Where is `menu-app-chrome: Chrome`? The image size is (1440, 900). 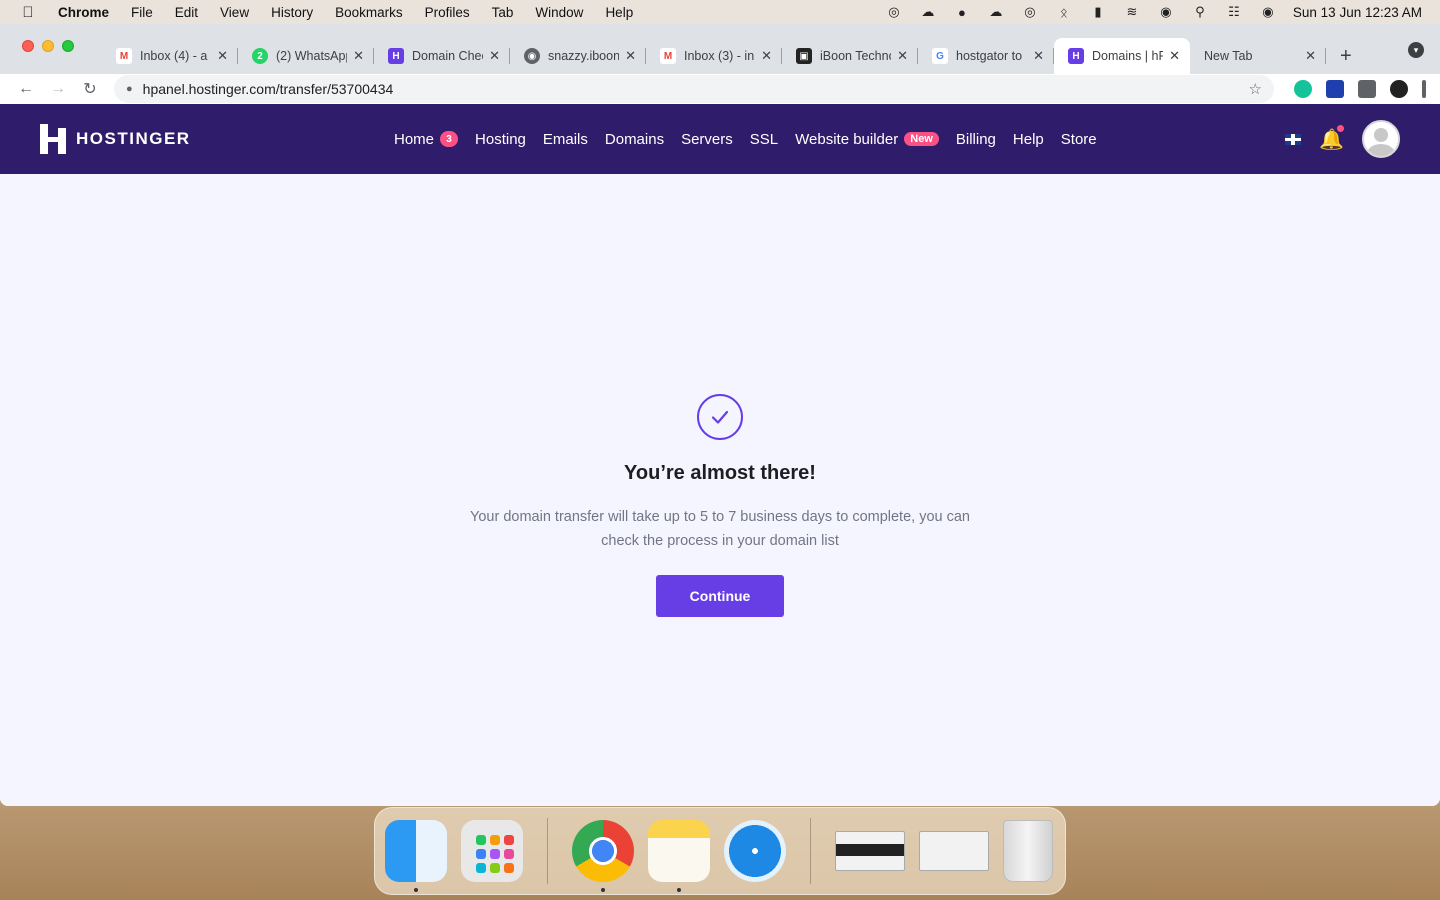
menu-app-chrome: Chrome is located at coordinates (88, 12).